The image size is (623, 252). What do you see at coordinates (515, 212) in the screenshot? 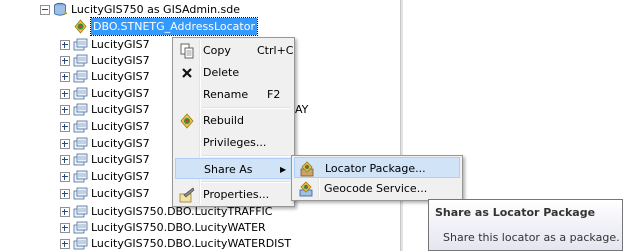
I see `tooltip-title: Share as Locator Package` at bounding box center [515, 212].